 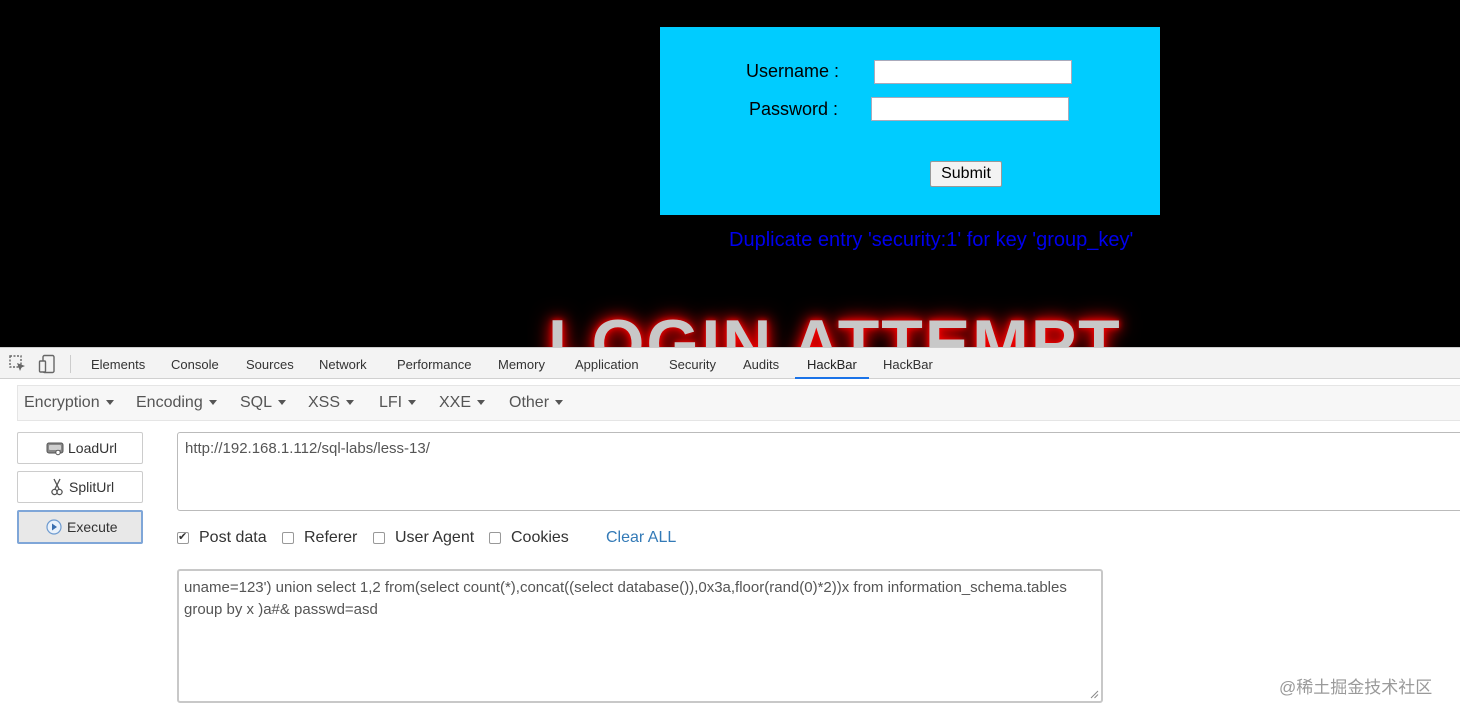 I want to click on menu-encryption: Encryption, so click(x=69, y=403).